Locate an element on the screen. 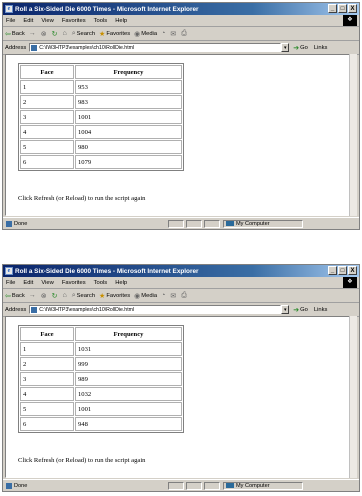  frequency-cell: 1031 is located at coordinates (128, 349).